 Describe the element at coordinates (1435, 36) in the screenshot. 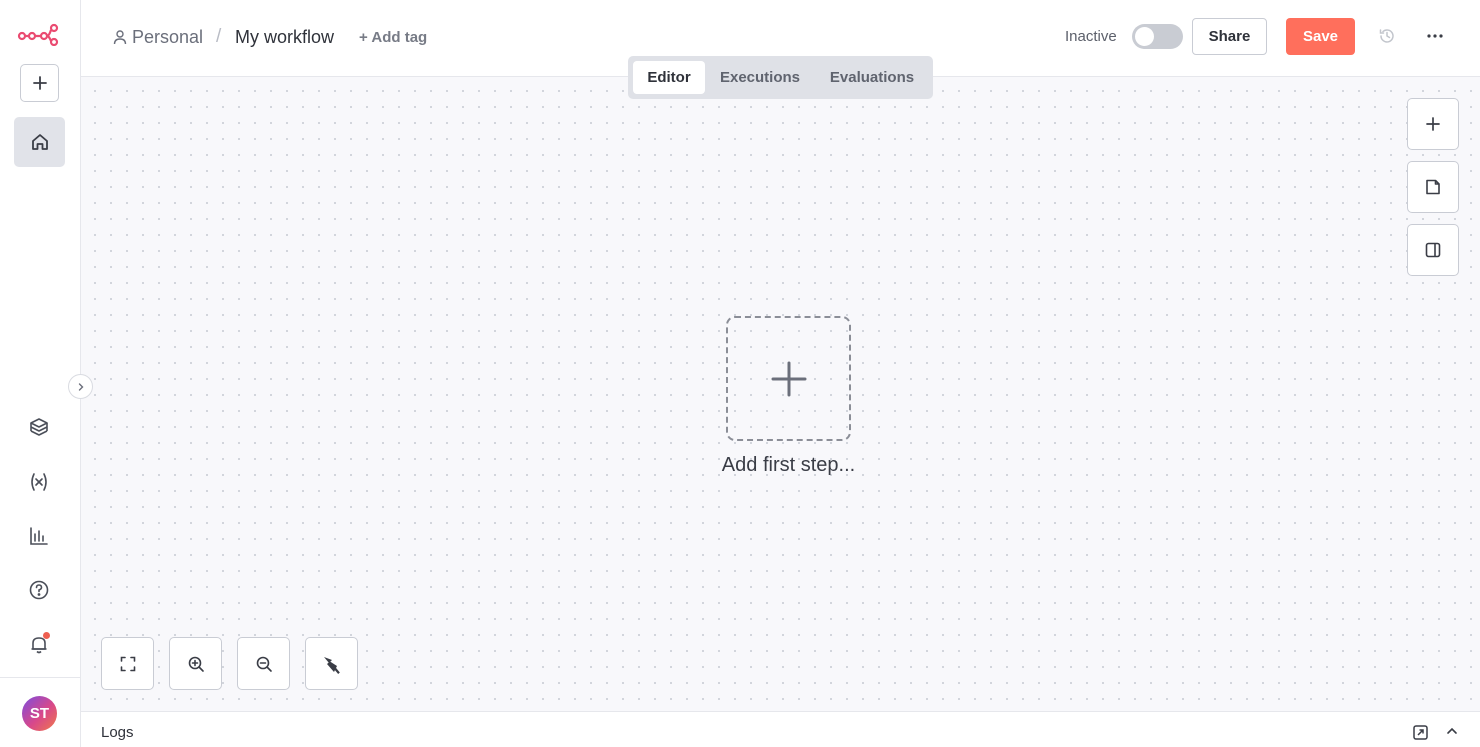

I see `more-options-icon` at that location.